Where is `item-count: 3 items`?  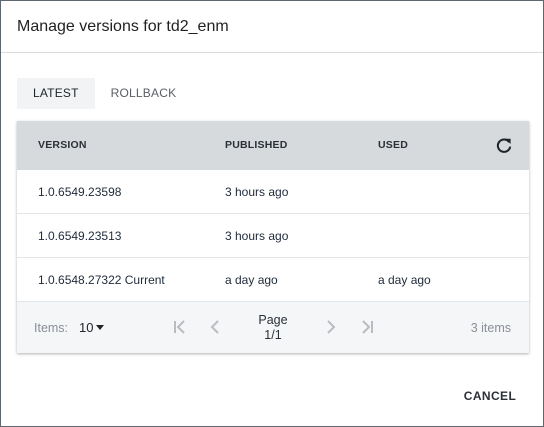 item-count: 3 items is located at coordinates (490, 328).